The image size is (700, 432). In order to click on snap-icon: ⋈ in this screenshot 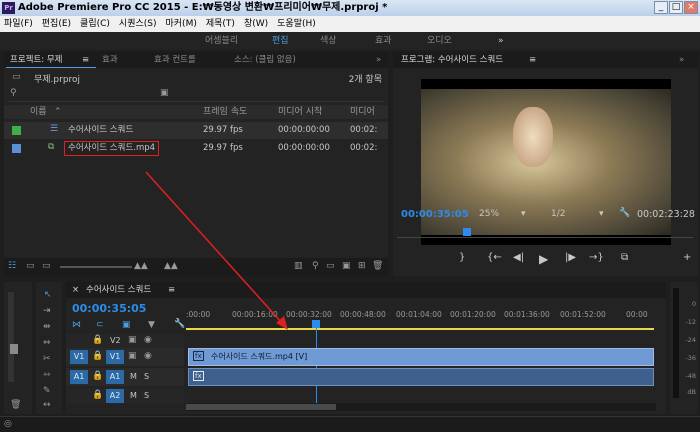, I will do `click(76, 325)`.